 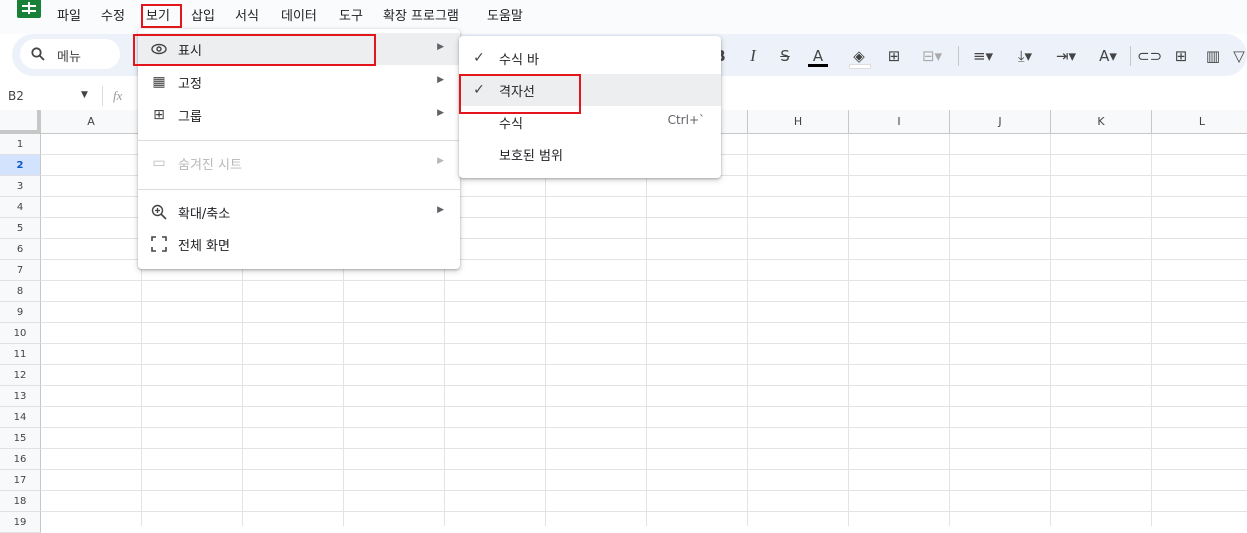 What do you see at coordinates (159, 244) in the screenshot?
I see `fullscreen-icon` at bounding box center [159, 244].